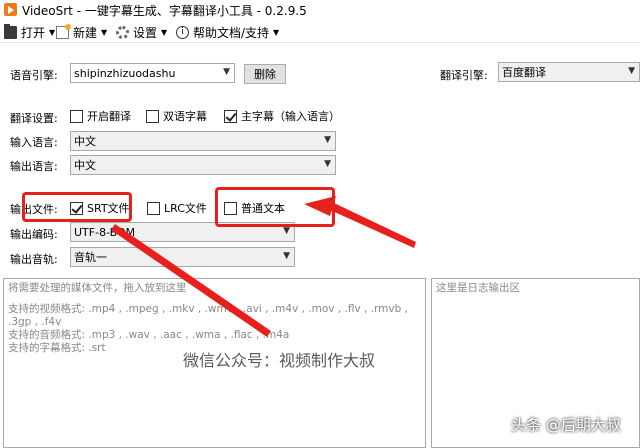 This screenshot has height=448, width=640. I want to click on corner-watermark: 头条 @后期大叔, so click(566, 425).